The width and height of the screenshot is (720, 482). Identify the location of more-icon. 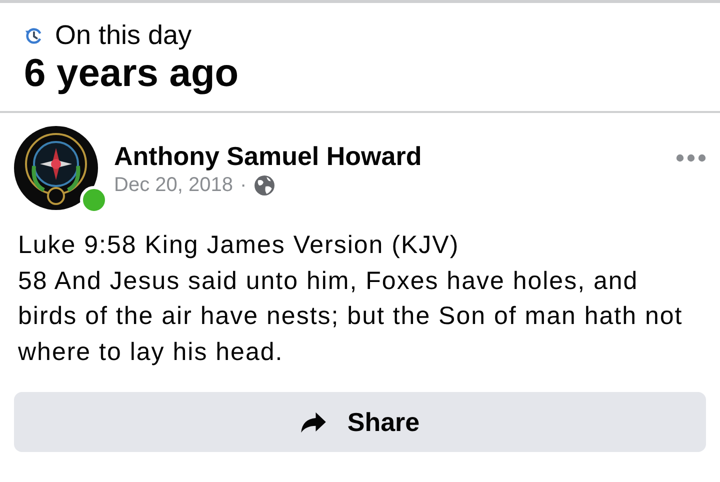
(691, 158).